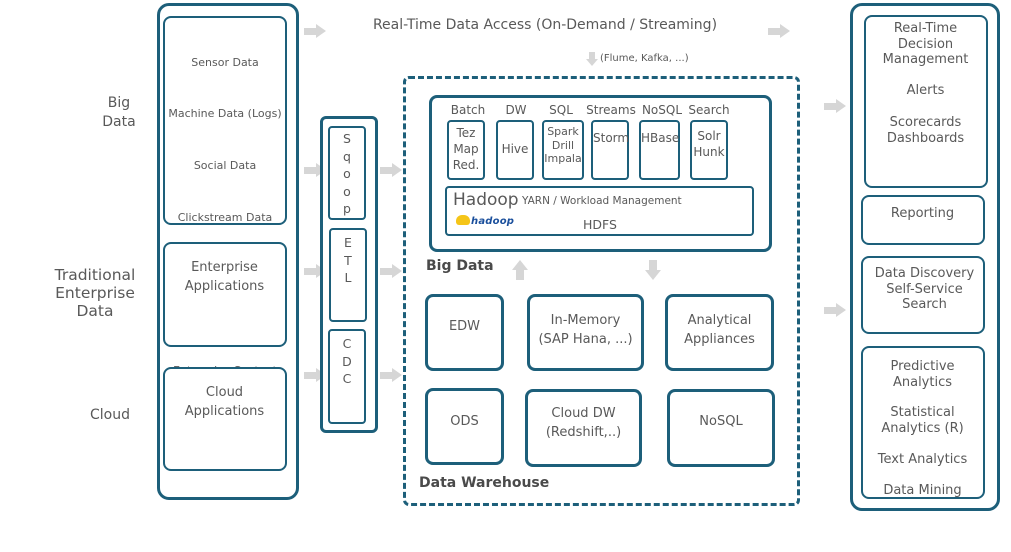 The width and height of the screenshot is (1011, 552). I want to click on engine-tools: Spark Drill Impala, so click(563, 145).